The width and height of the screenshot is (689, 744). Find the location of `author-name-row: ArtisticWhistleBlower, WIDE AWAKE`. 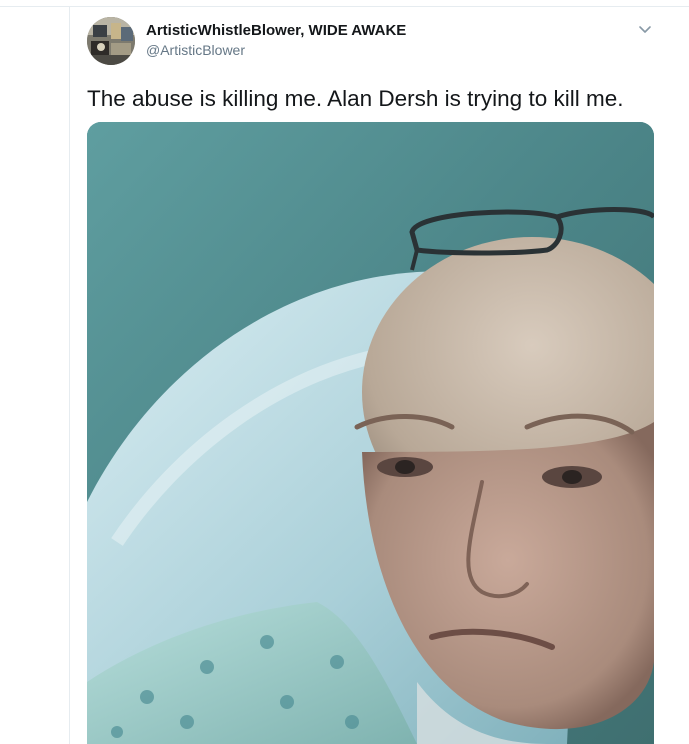

author-name-row: ArtisticWhistleBlower, WIDE AWAKE is located at coordinates (276, 31).